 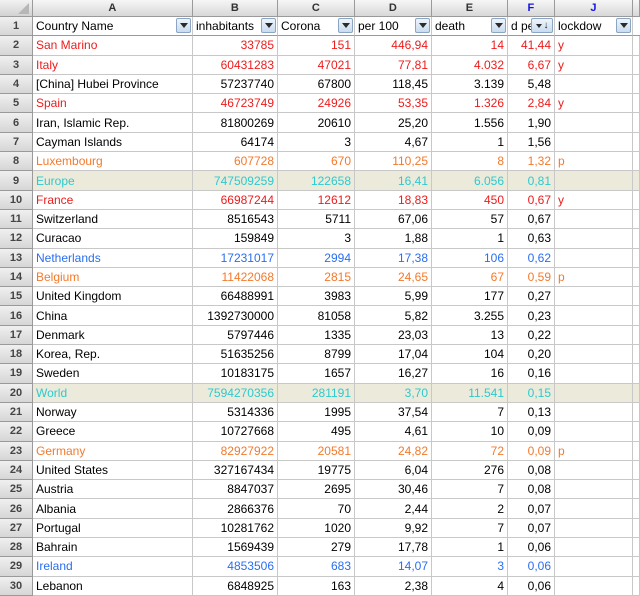 What do you see at coordinates (470, 335) in the screenshot?
I see `cell-deaths: 13` at bounding box center [470, 335].